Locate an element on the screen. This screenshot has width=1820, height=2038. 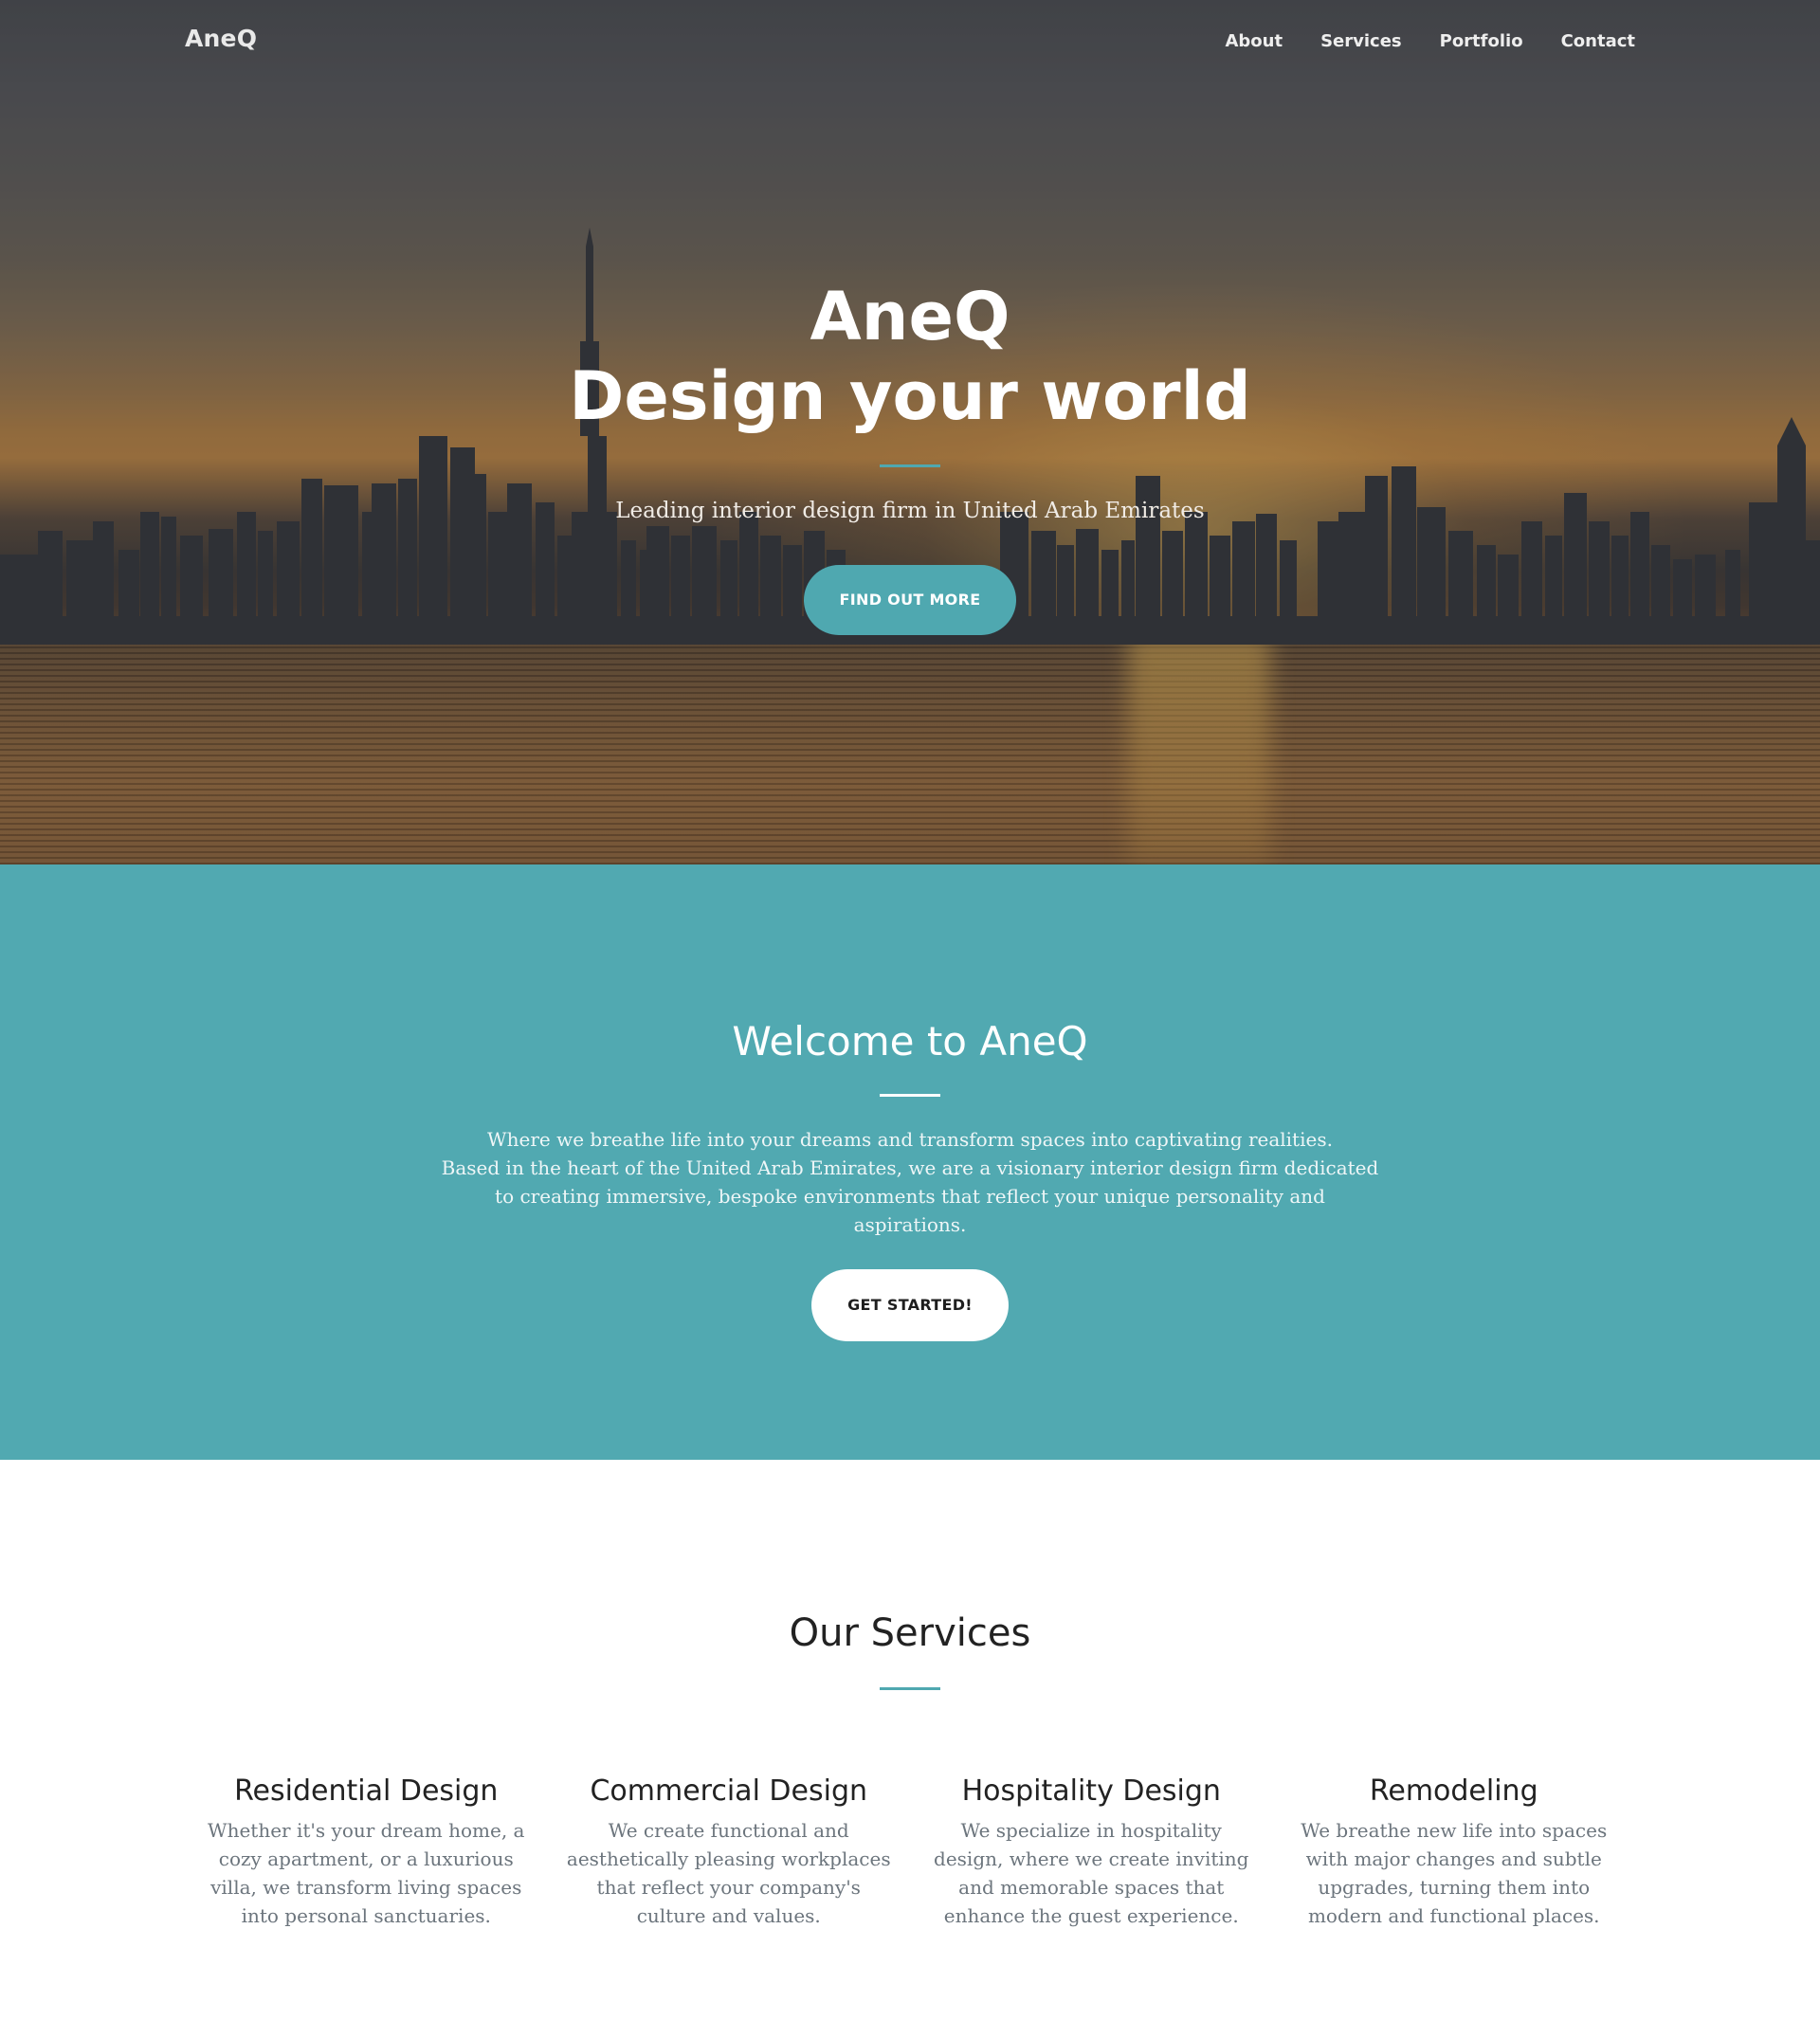
hero-title-line1: AneQ is located at coordinates (910, 316).